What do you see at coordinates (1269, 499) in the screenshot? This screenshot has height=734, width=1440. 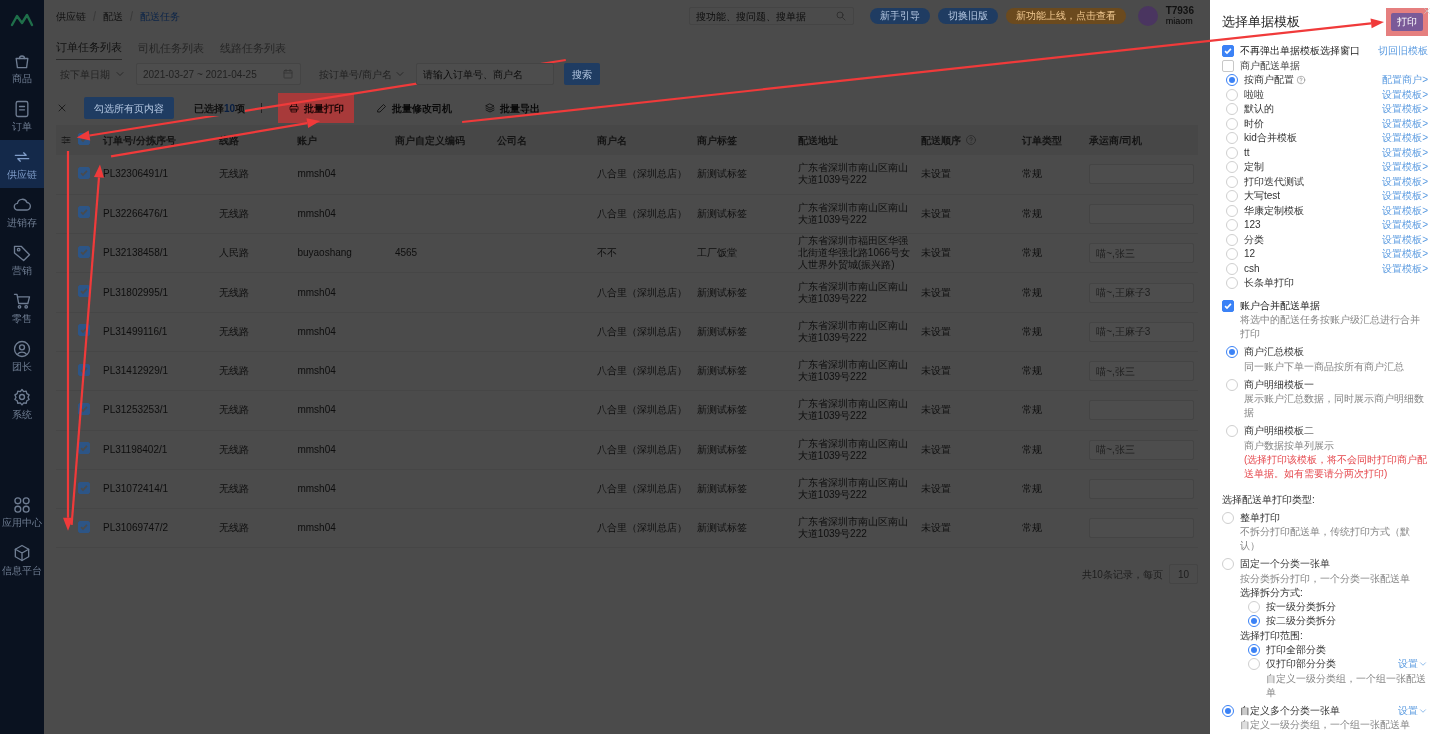 I see `section-heading: 选择配送单打印类型:` at bounding box center [1269, 499].